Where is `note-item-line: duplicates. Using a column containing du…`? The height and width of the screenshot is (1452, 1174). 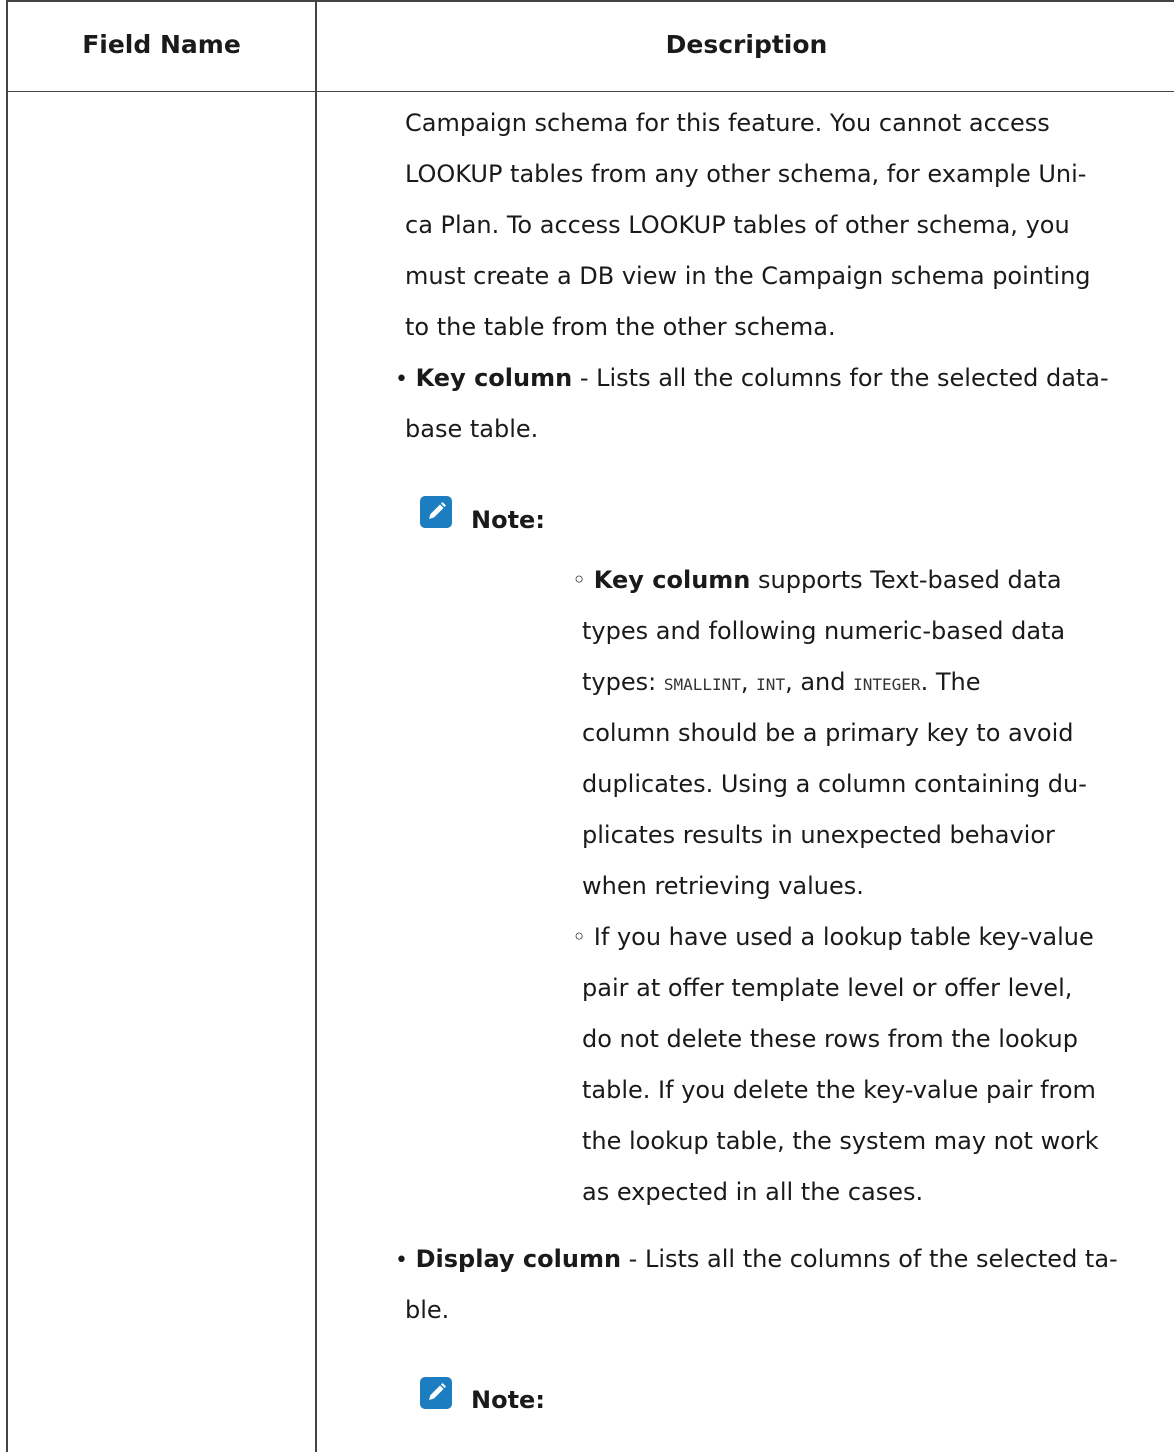
note-item-line: duplicates. Using a column containing du… is located at coordinates (834, 784).